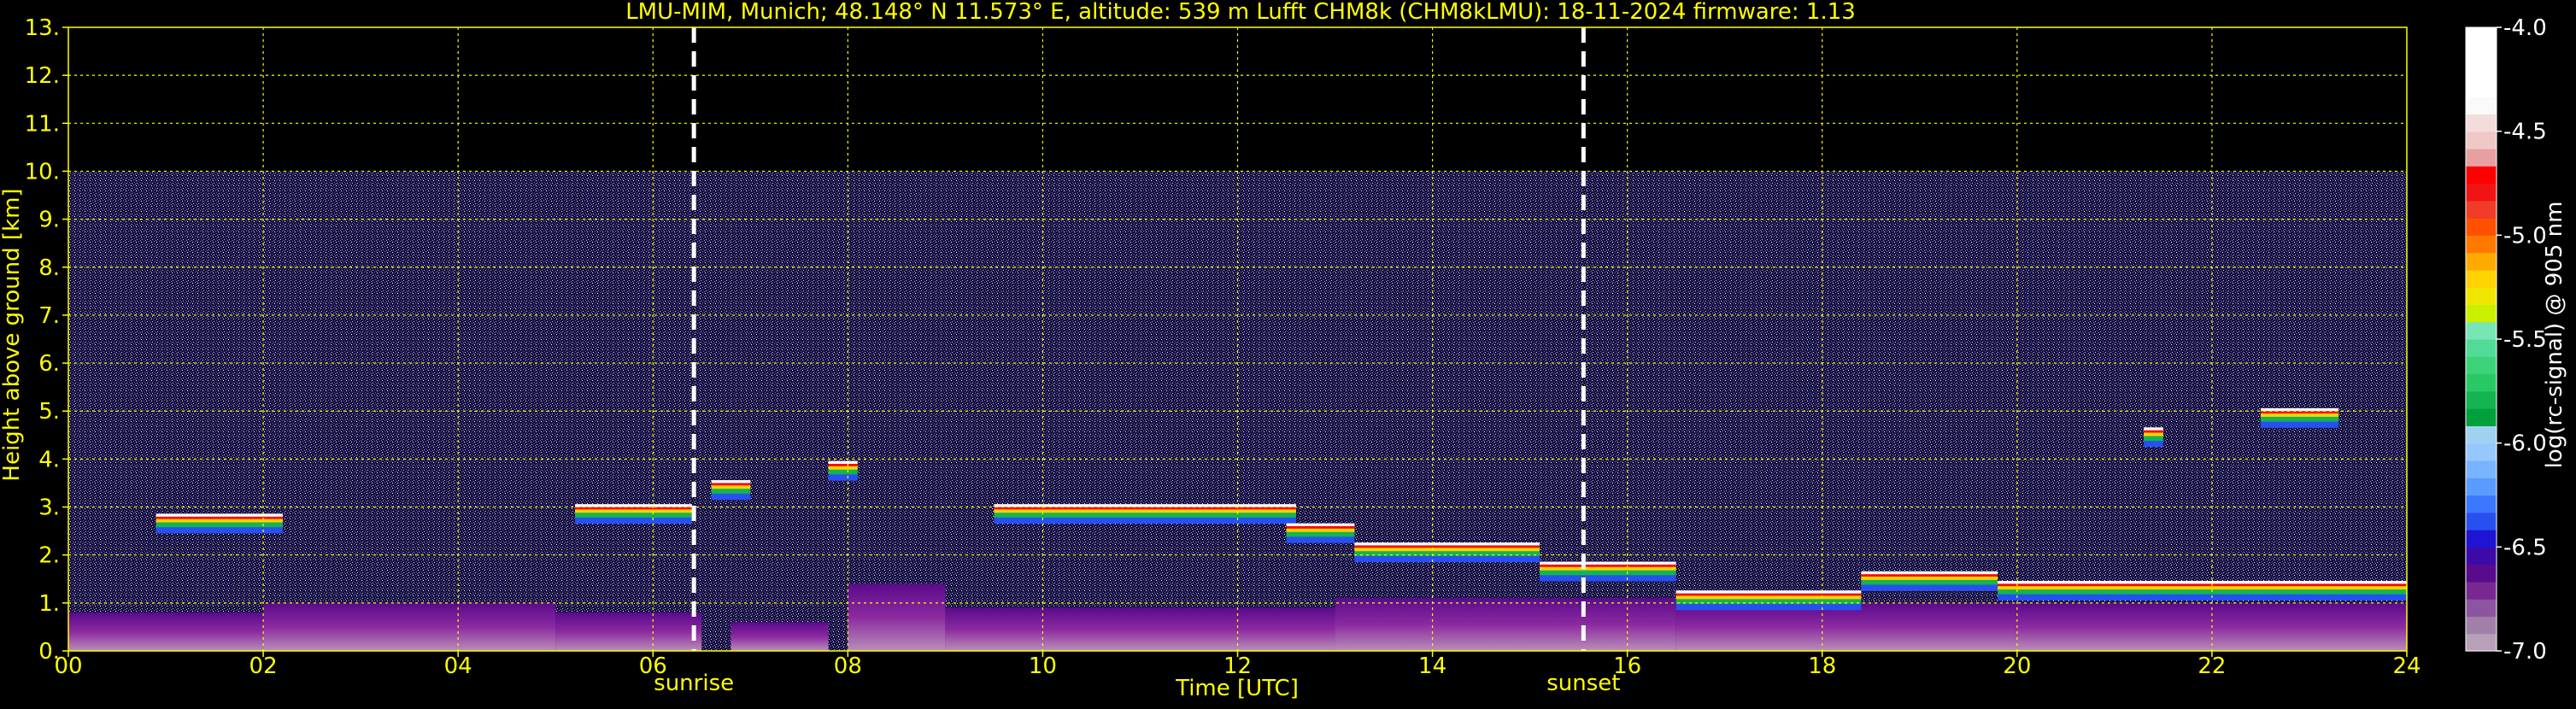  What do you see at coordinates (2525, 28) in the screenshot?
I see `colorbar-tick-label: -4.0` at bounding box center [2525, 28].